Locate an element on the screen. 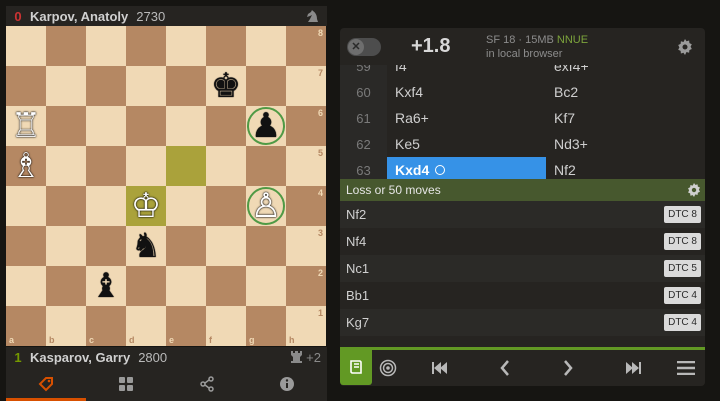  move-white: Ke5 is located at coordinates (466, 144).